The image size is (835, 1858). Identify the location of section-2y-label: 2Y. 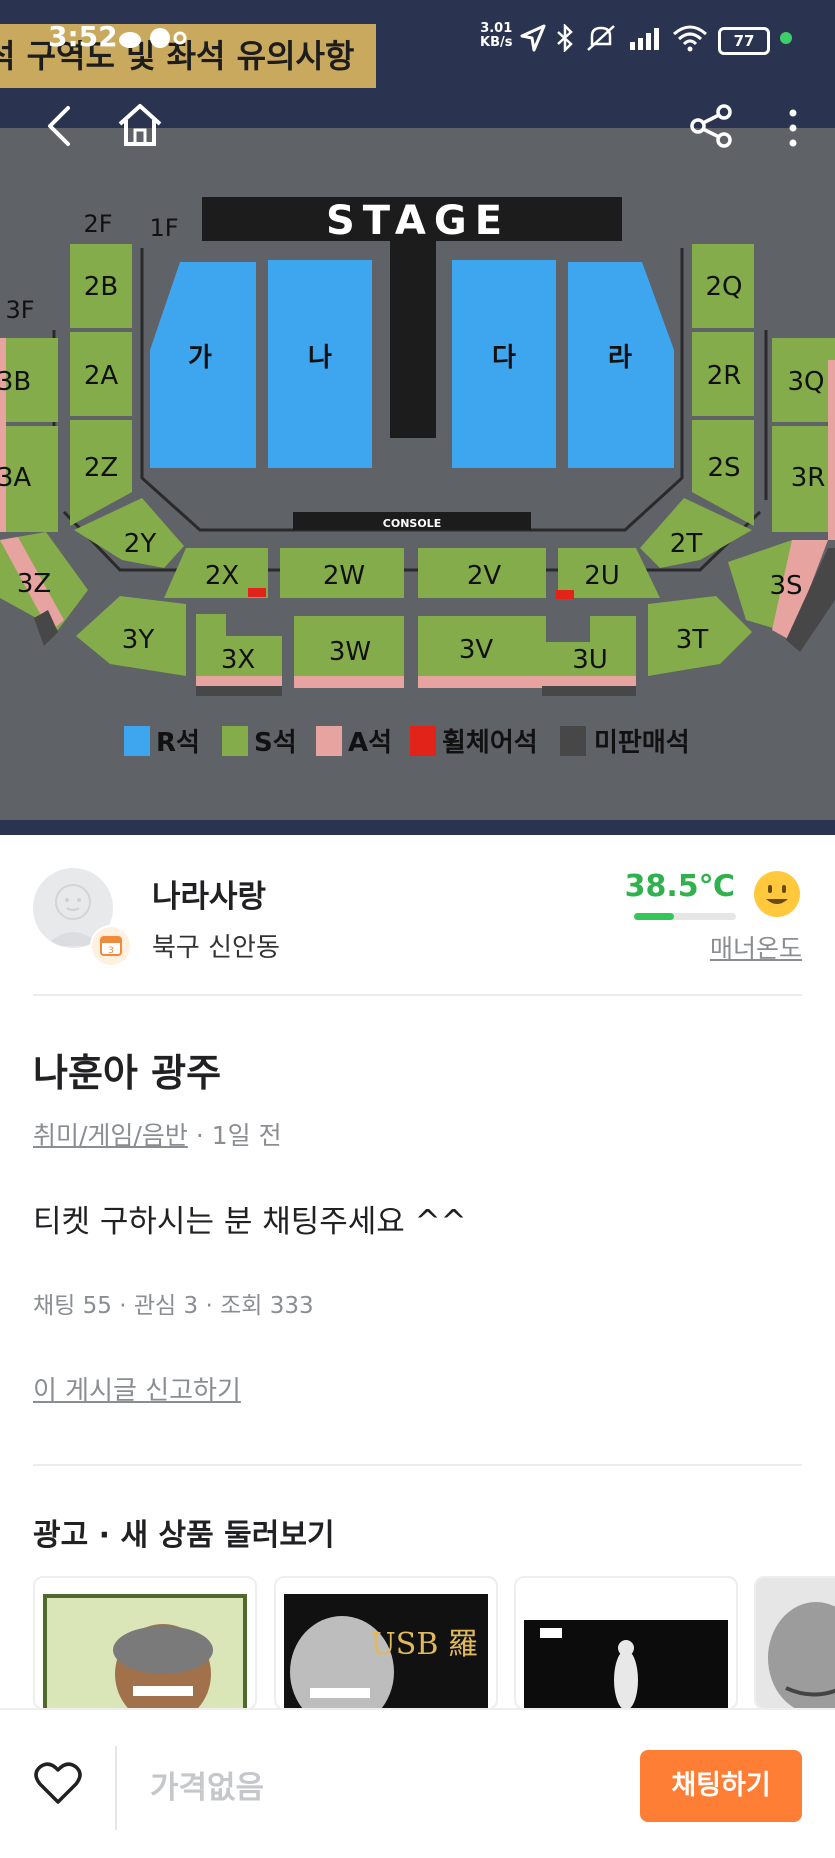
(140, 544).